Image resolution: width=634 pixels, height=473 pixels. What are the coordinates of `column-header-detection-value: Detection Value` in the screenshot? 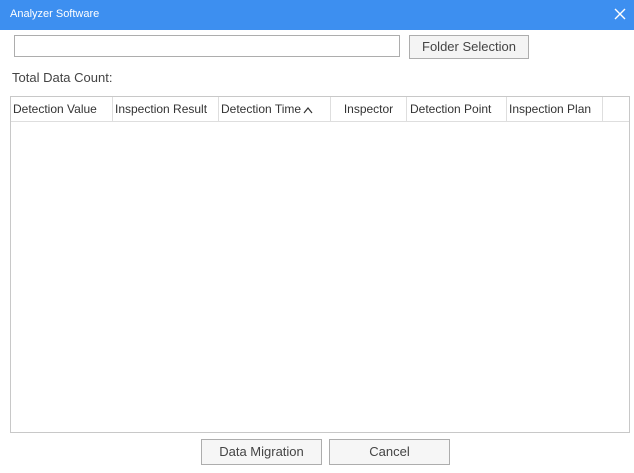 It's located at (62, 109).